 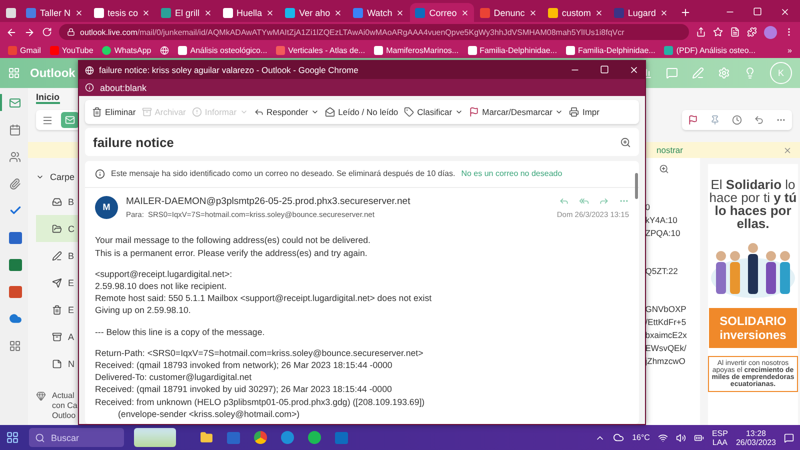 I want to click on app-name: Outlook, so click(x=53, y=73).